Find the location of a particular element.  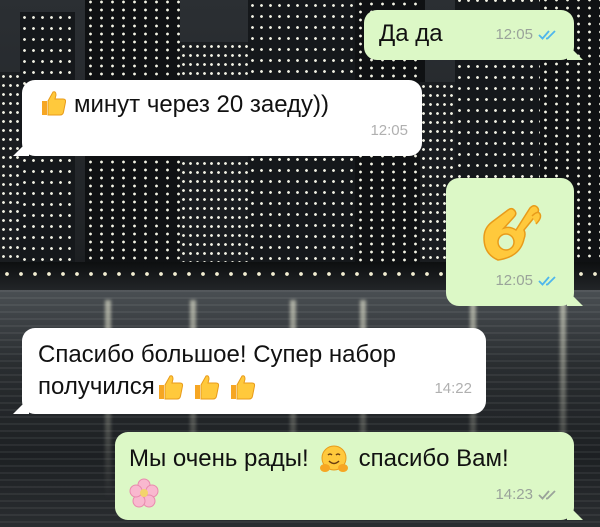

message-bubble-outgoing: Мы очень рады! спасибо Вам! 14:23 is located at coordinates (344, 476).